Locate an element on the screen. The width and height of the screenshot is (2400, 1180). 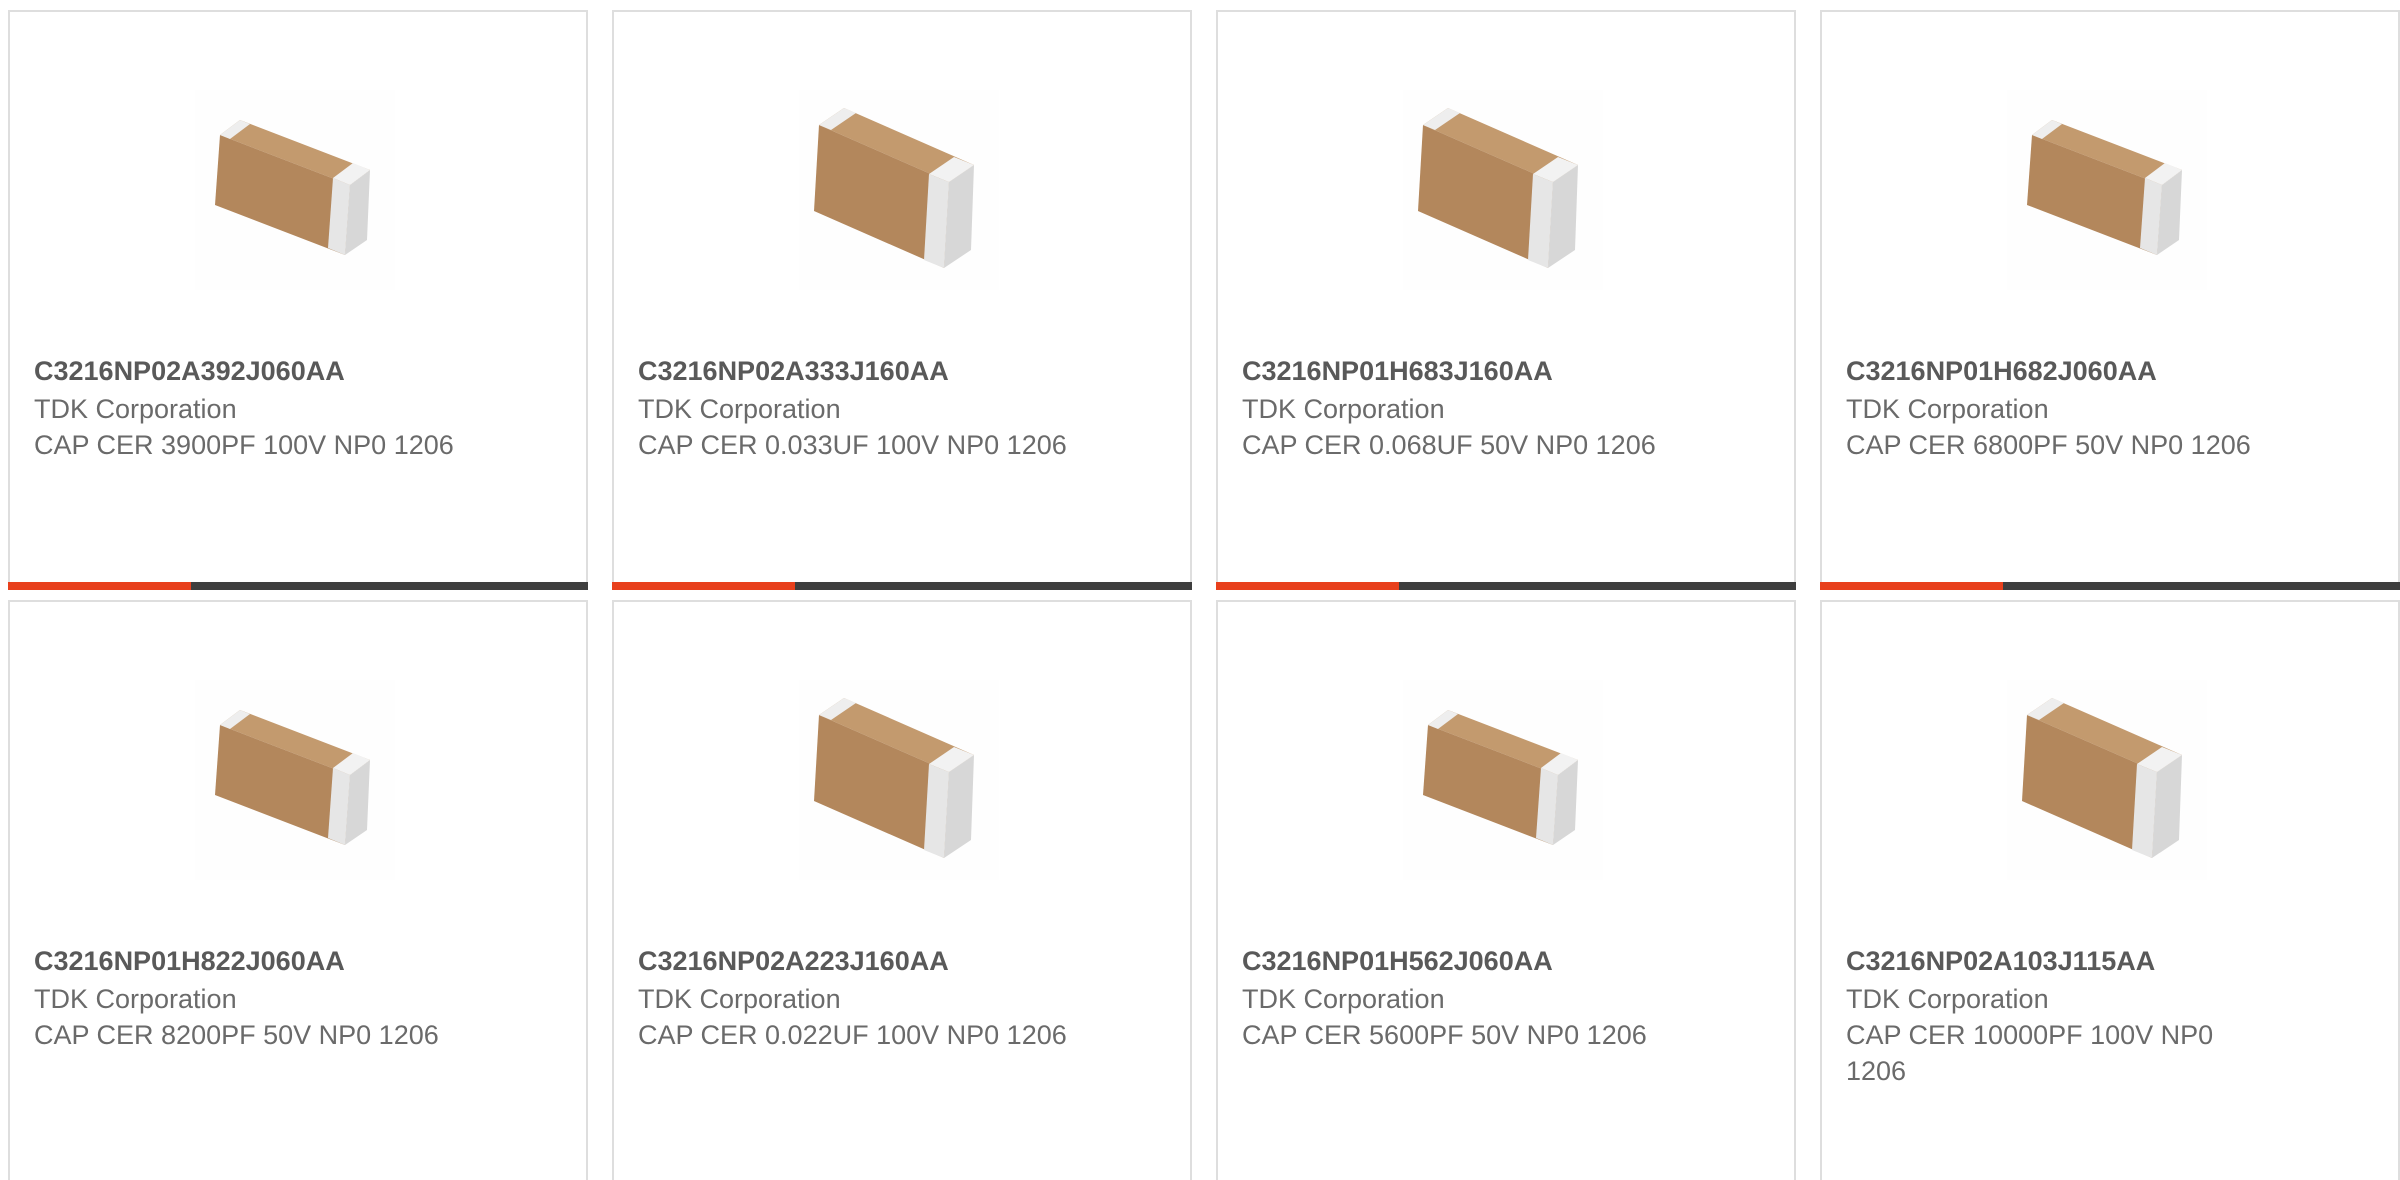
product-description: CAP CER 0.033UF 100V NP0 1206 is located at coordinates (852, 445).